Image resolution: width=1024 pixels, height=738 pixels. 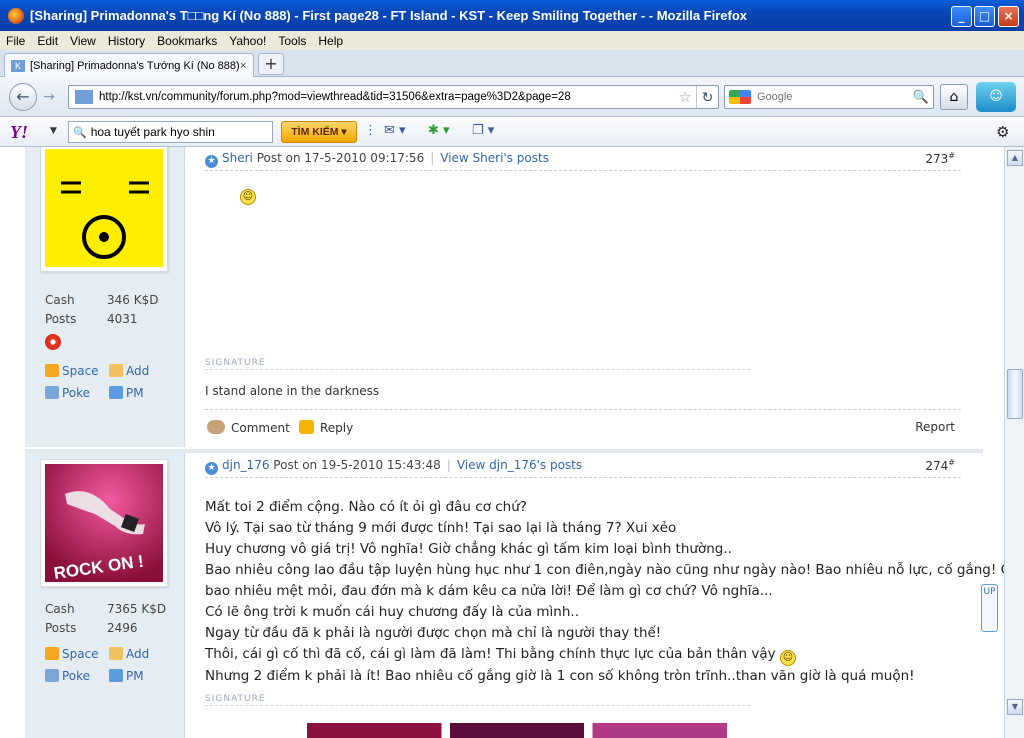 What do you see at coordinates (105, 609) in the screenshot?
I see `cash-stat: Cash 7365 K$D` at bounding box center [105, 609].